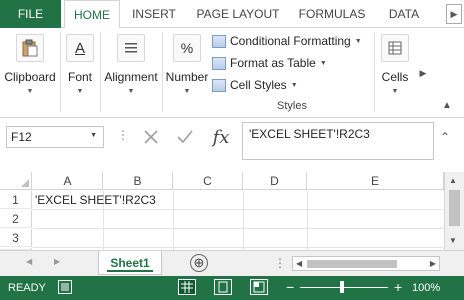 The width and height of the screenshot is (464, 300). What do you see at coordinates (154, 14) in the screenshot?
I see `tab-insert: INSERT` at bounding box center [154, 14].